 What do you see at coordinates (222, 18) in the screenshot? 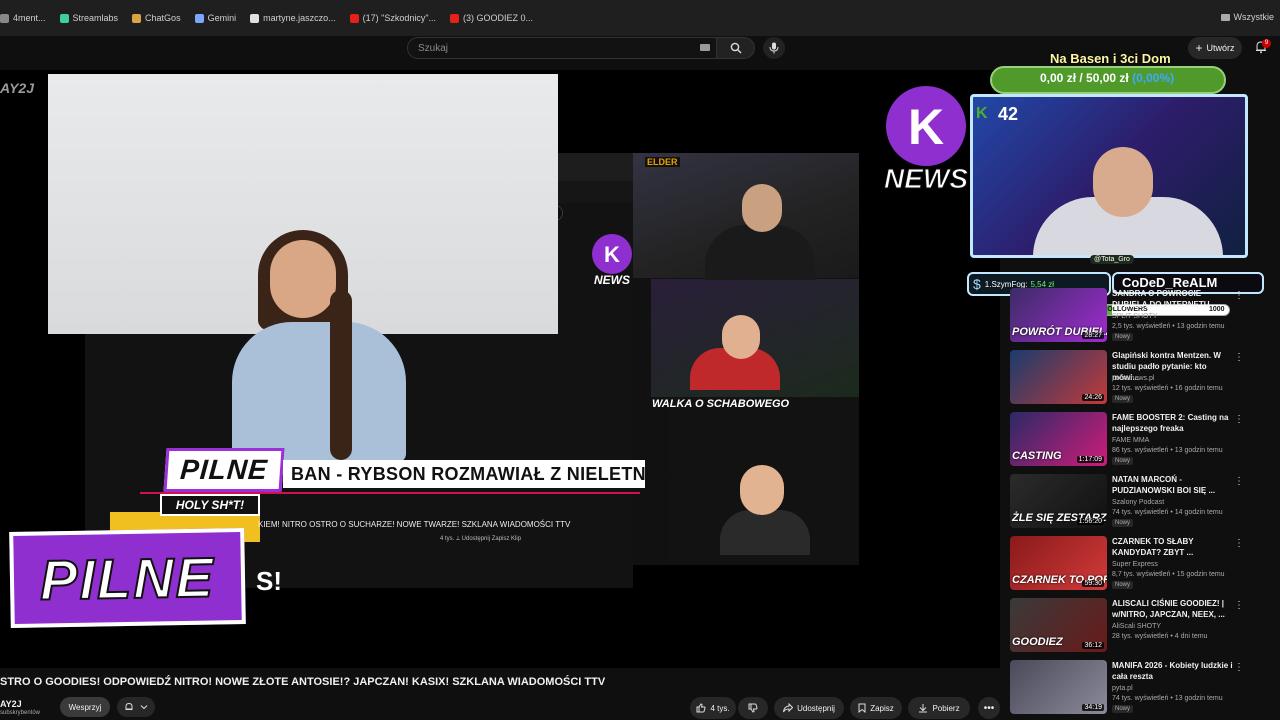
I see `bookmark-label: Gemini` at bounding box center [222, 18].